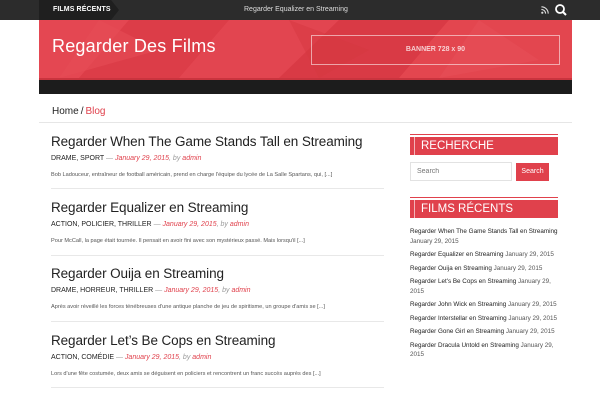 The image size is (600, 400). I want to click on search-input, so click(461, 171).